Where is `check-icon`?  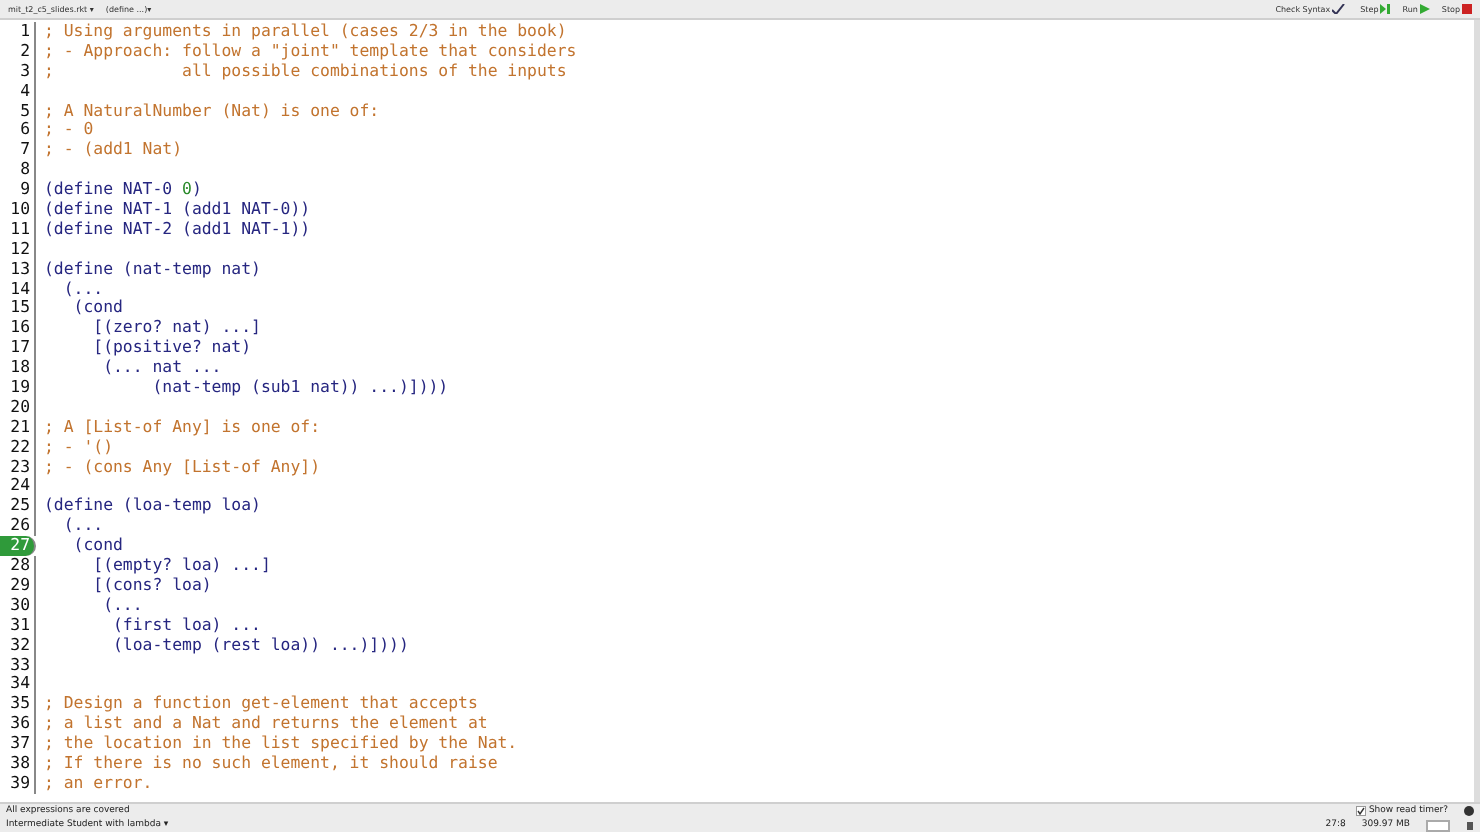 check-icon is located at coordinates (1340, 9).